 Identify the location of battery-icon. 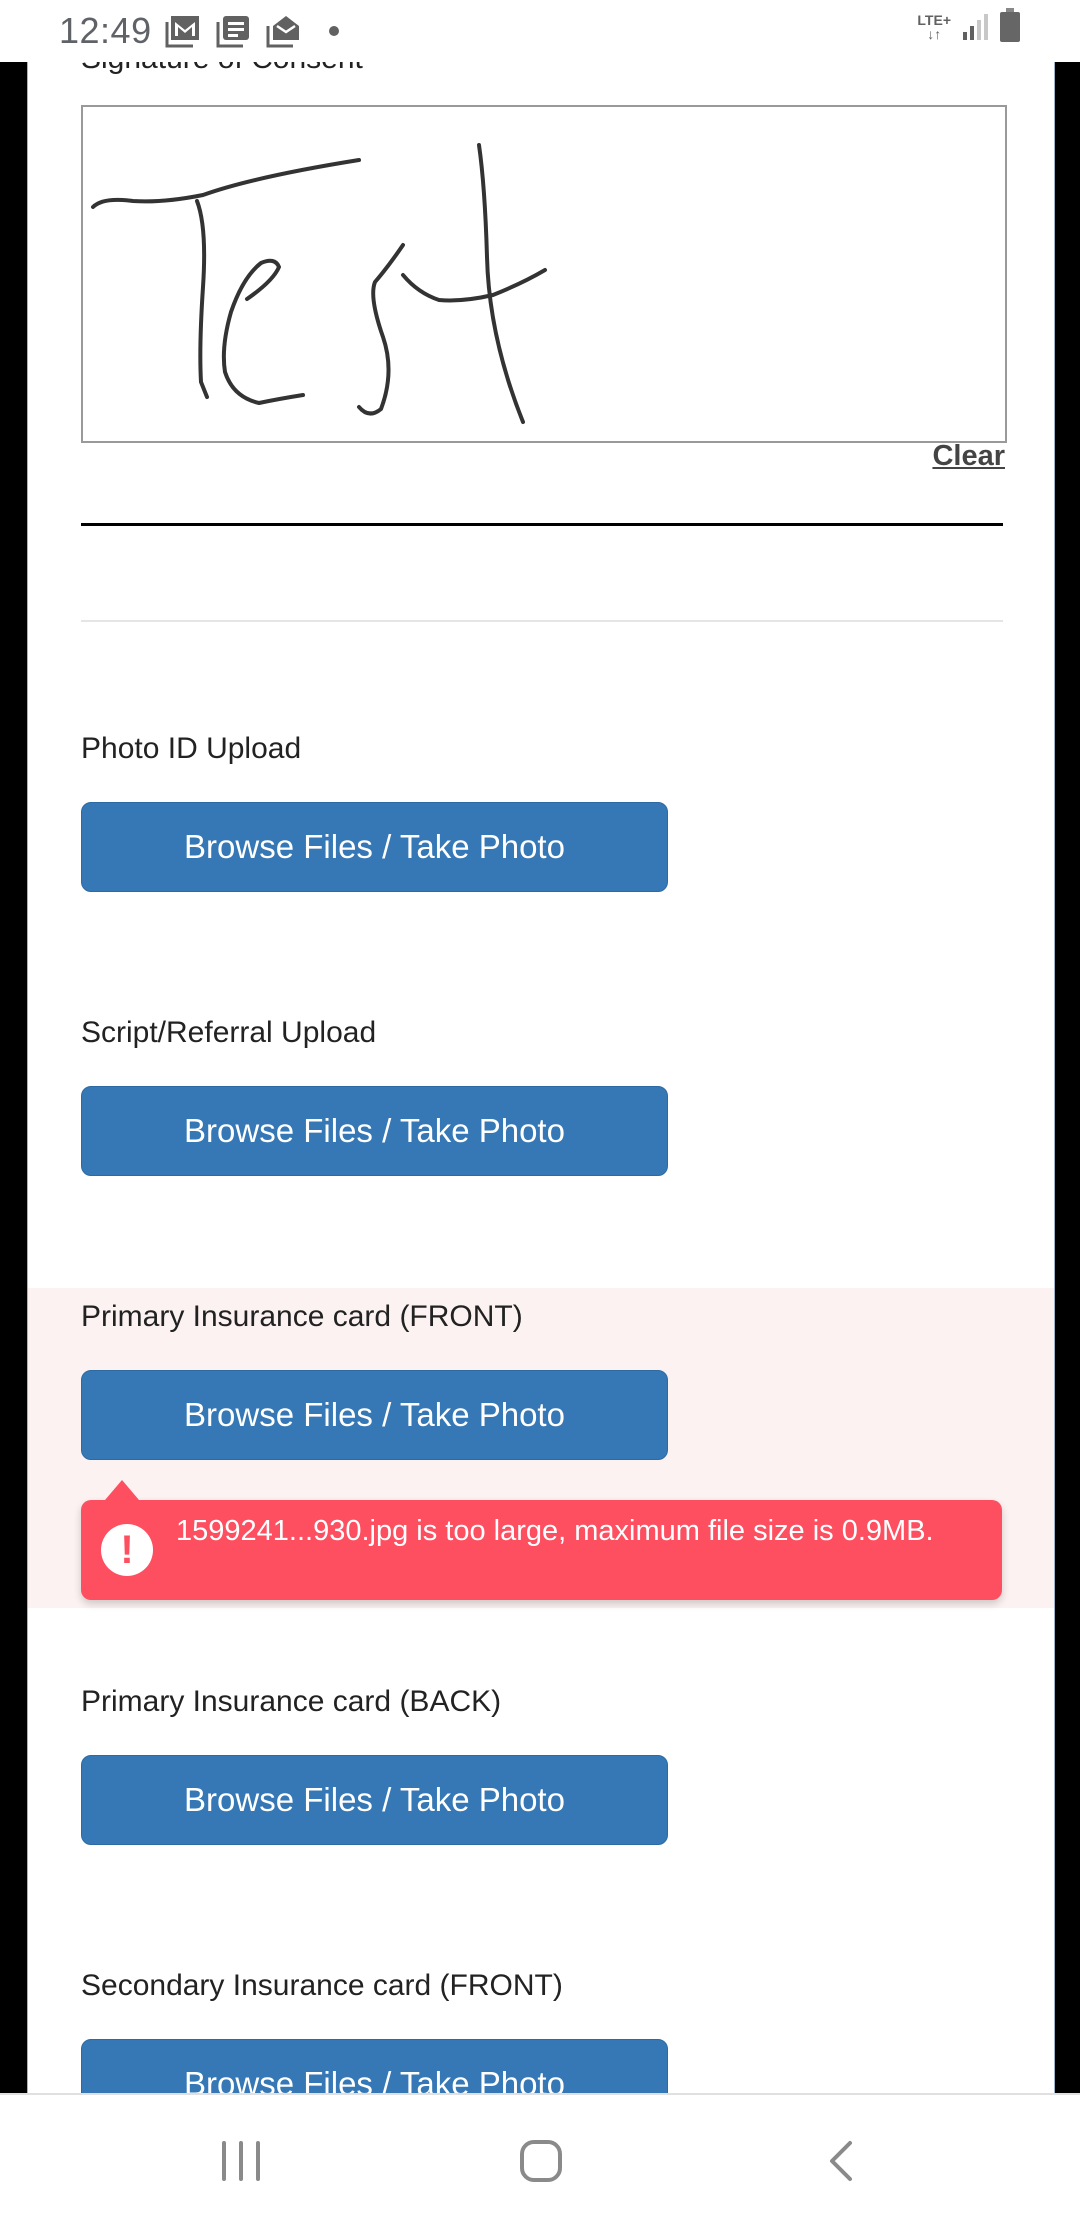
(1010, 25).